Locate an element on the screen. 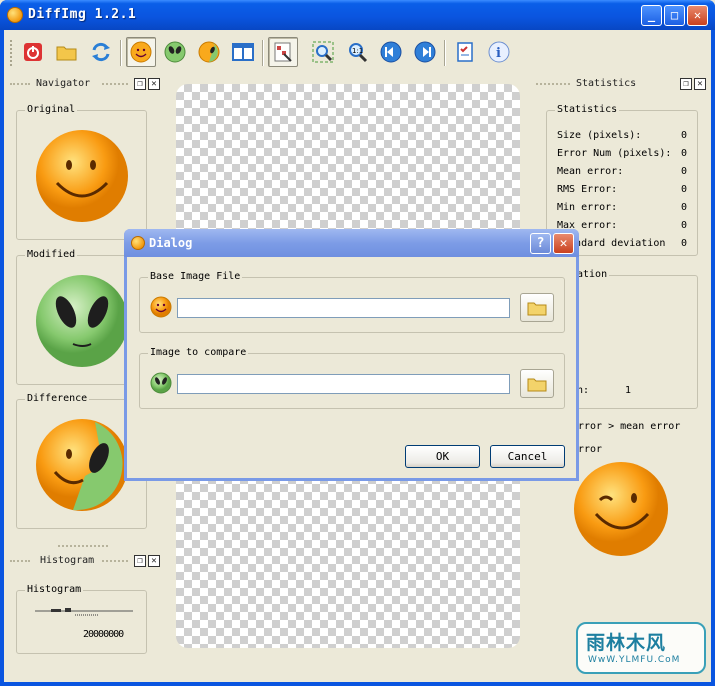  difference-image-icon is located at coordinates (82, 465).